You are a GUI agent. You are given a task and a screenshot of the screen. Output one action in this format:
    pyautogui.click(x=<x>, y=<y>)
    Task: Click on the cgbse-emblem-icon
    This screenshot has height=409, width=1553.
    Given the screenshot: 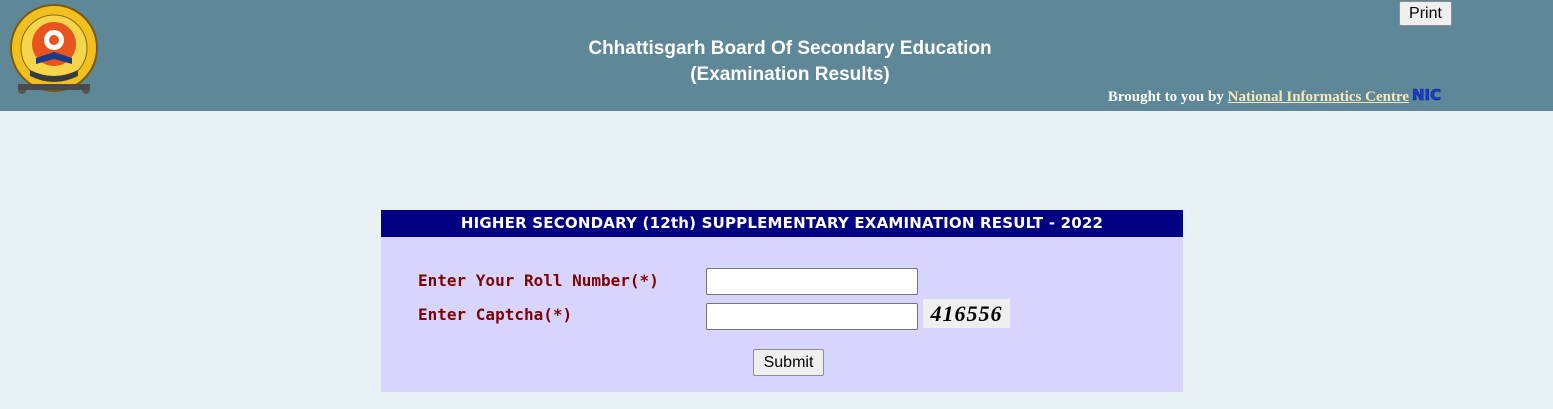 What is the action you would take?
    pyautogui.click(x=54, y=49)
    